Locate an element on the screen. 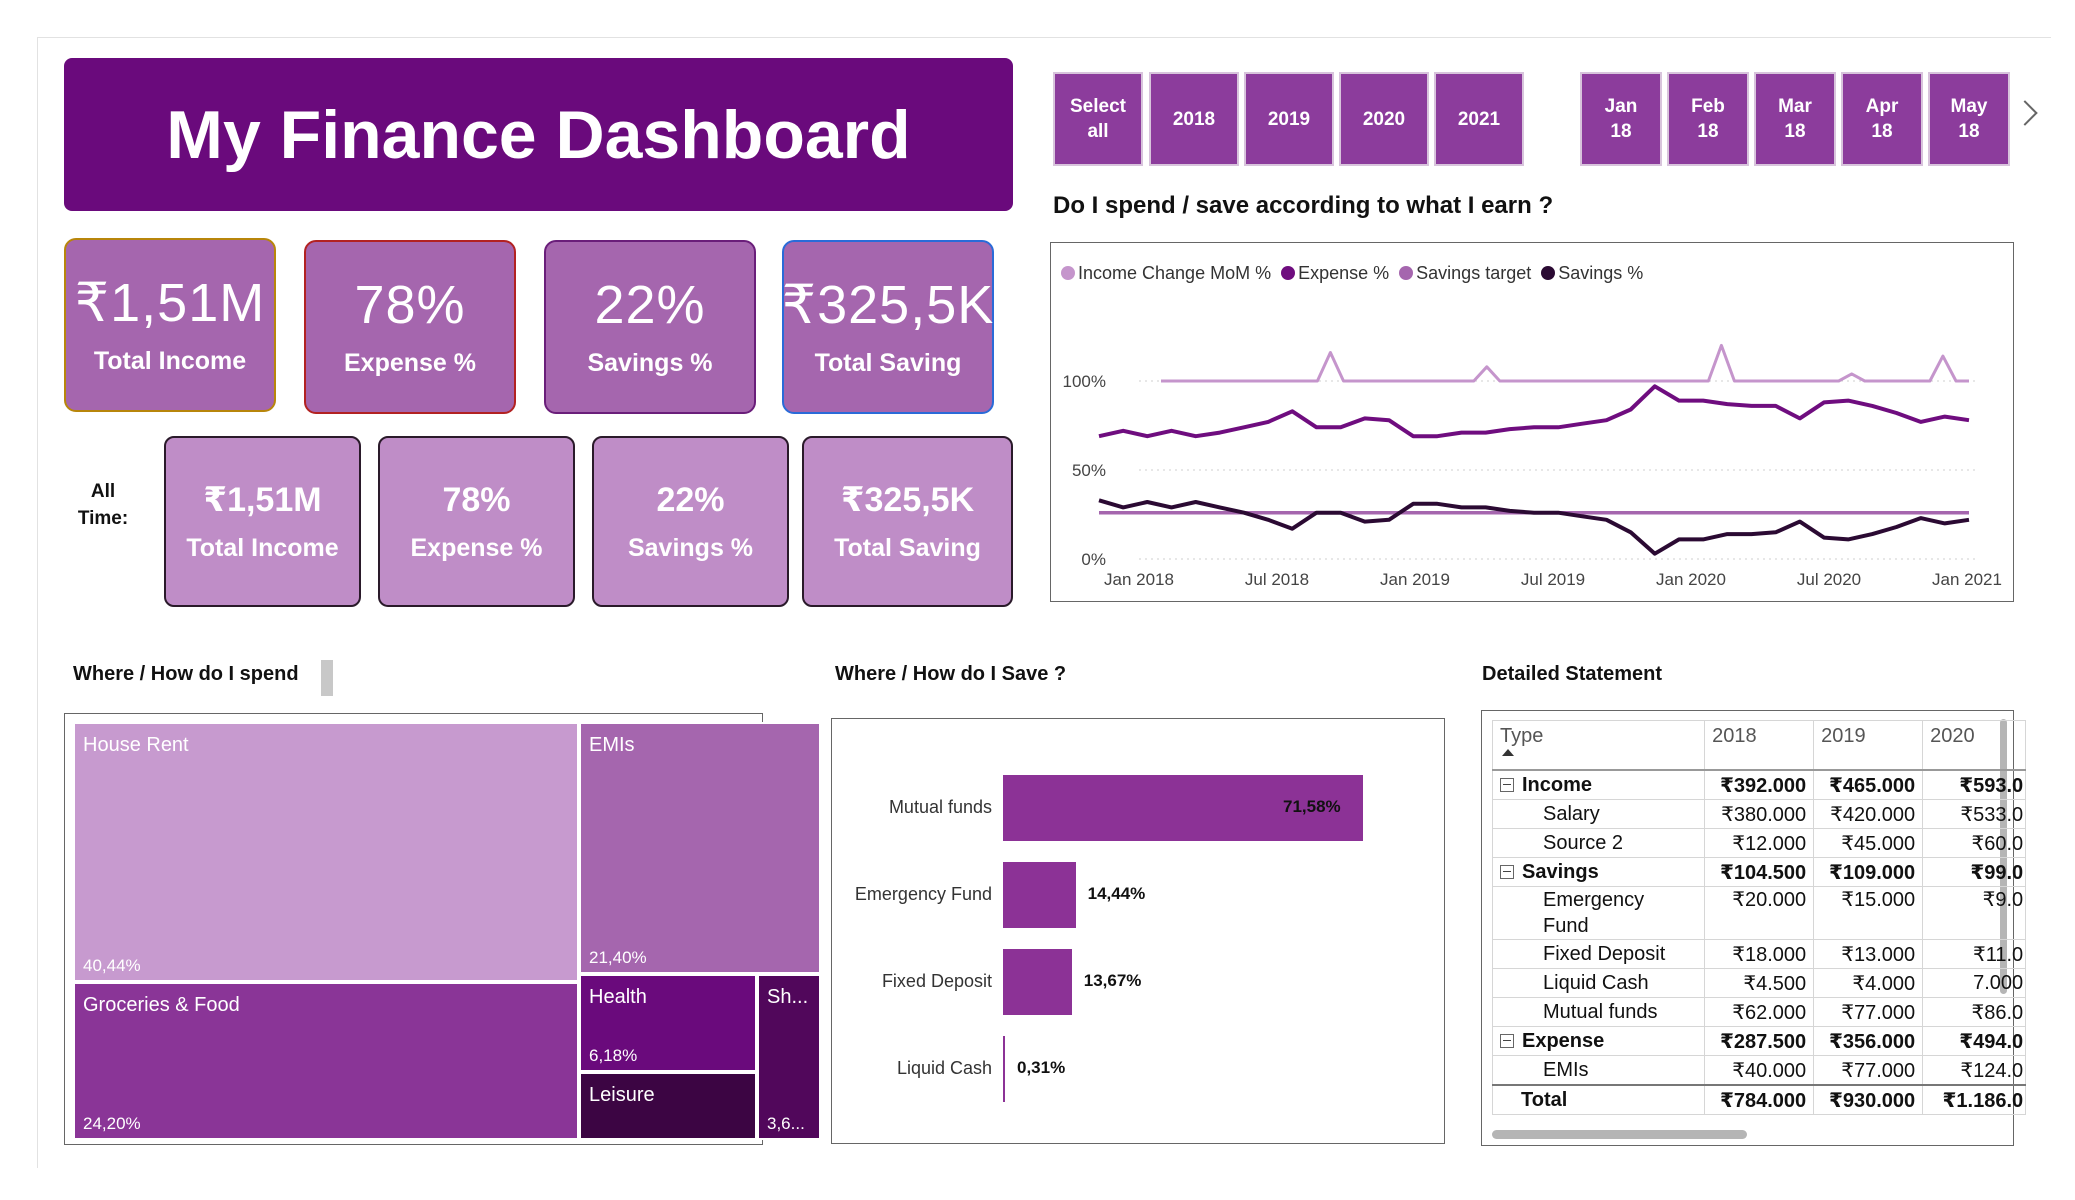 The image size is (2075, 1200). table-group-row: Savings ₹104.500 ₹109.000 ₹99.0 is located at coordinates (1759, 872).